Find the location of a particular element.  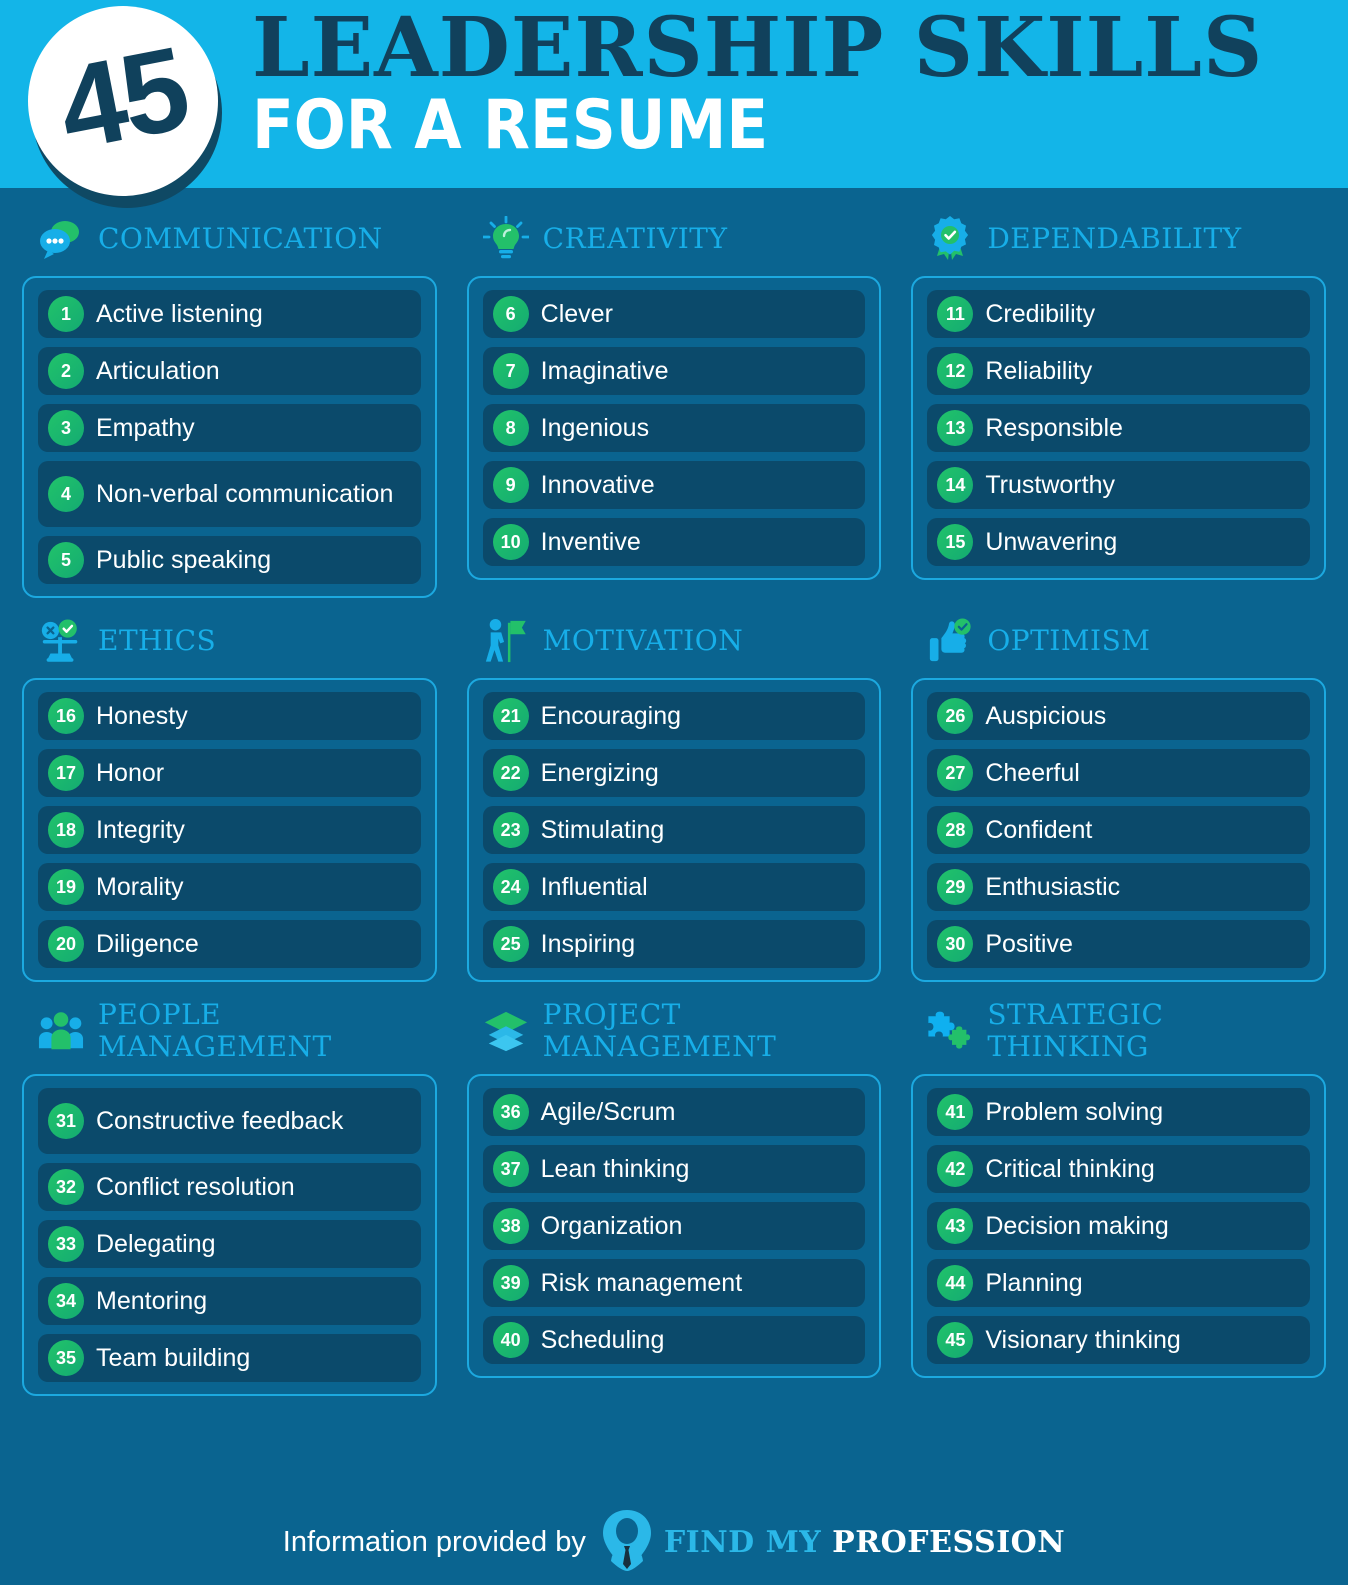

skill-number-badge: 32 is located at coordinates (66, 1187).